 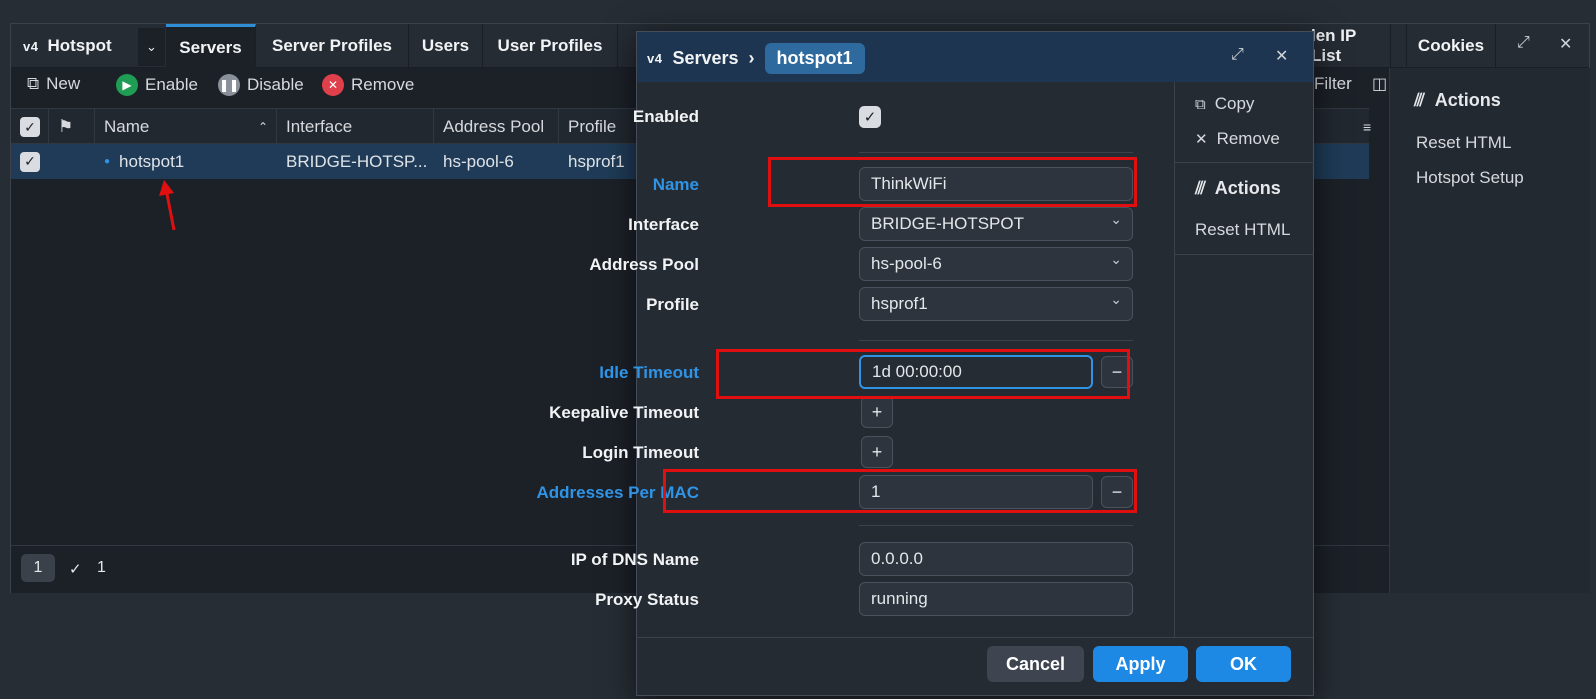 What do you see at coordinates (877, 412) in the screenshot?
I see `add-keepalive-timeout-button: +` at bounding box center [877, 412].